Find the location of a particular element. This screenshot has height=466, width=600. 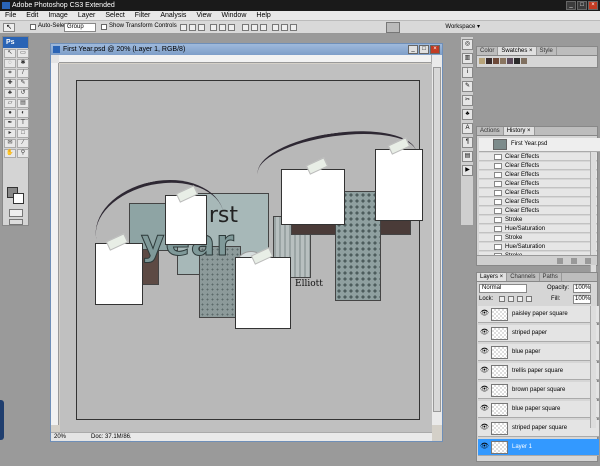

horizontal-ruler is located at coordinates (245, 59).